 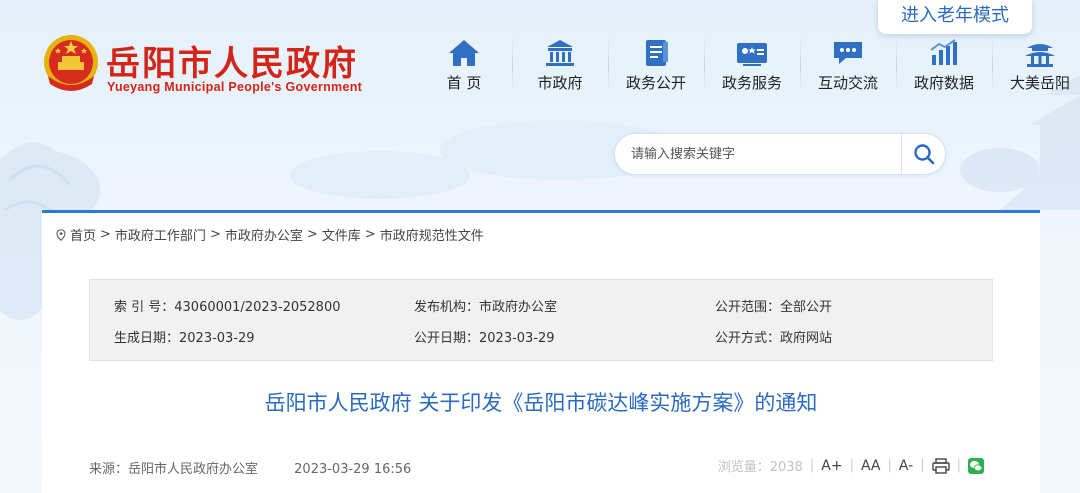 I want to click on government-building-icon, so click(x=560, y=53).